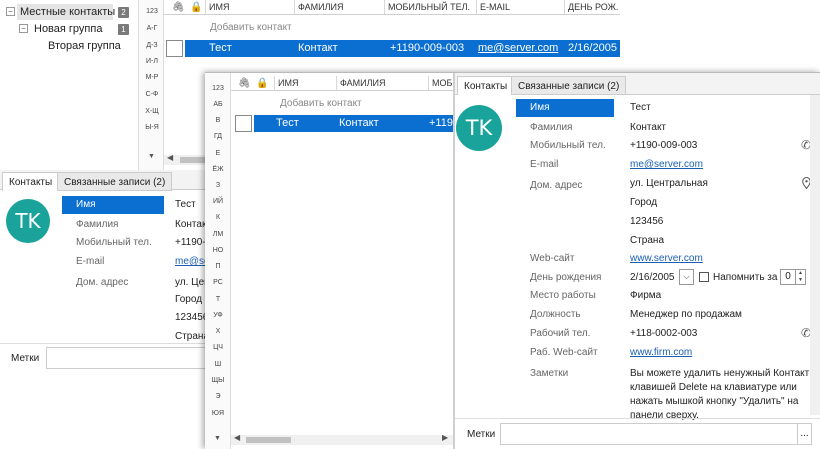 This screenshot has height=449, width=820. I want to click on alpha-item: УФ, so click(218, 315).